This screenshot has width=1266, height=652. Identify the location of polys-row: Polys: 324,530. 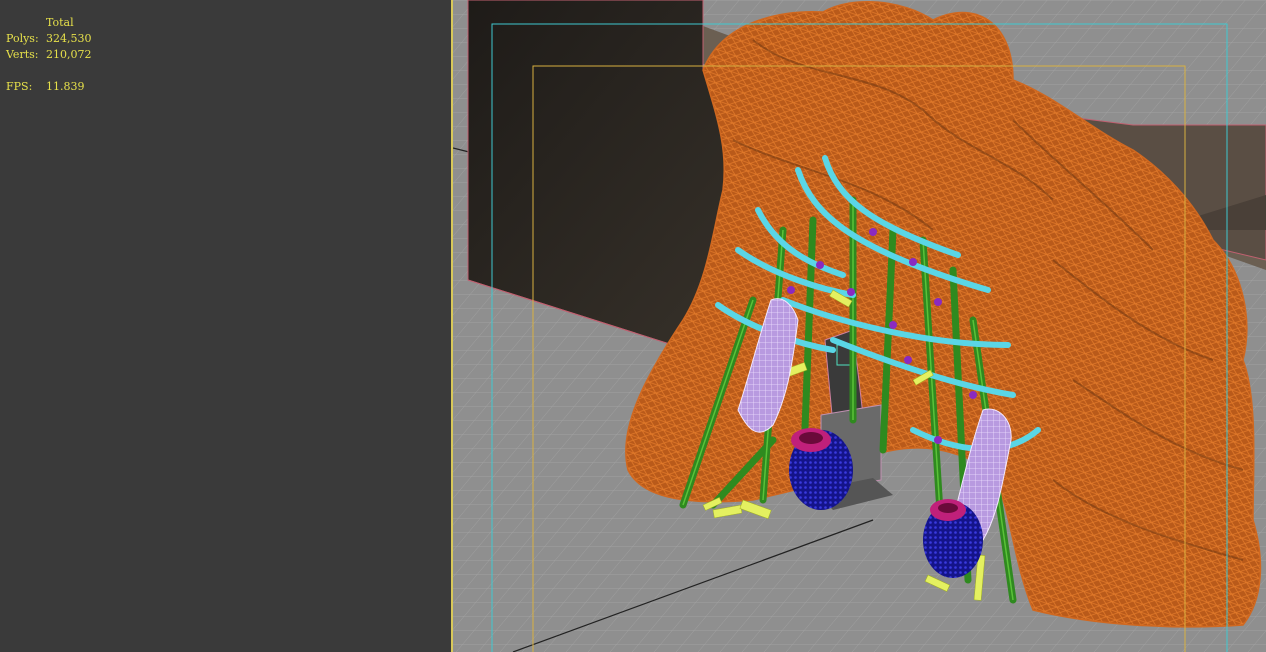
(49, 39).